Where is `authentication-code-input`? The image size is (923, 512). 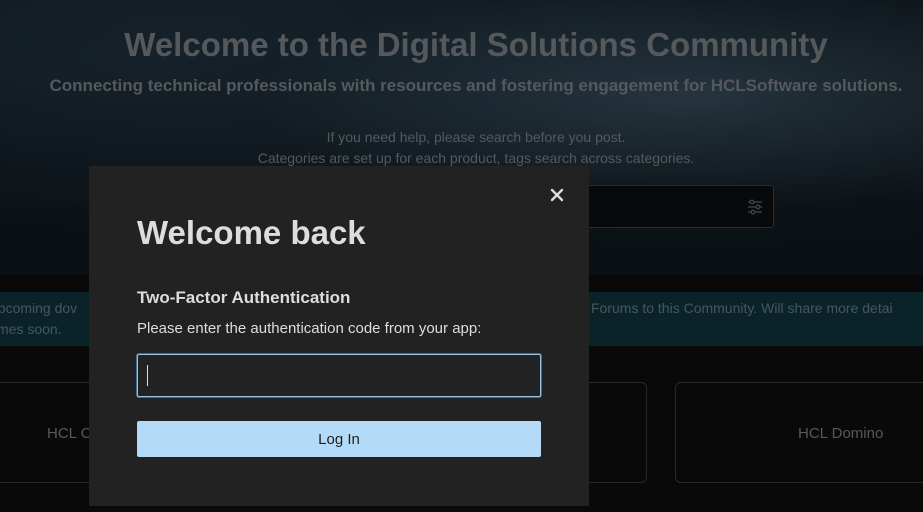
authentication-code-input is located at coordinates (339, 375).